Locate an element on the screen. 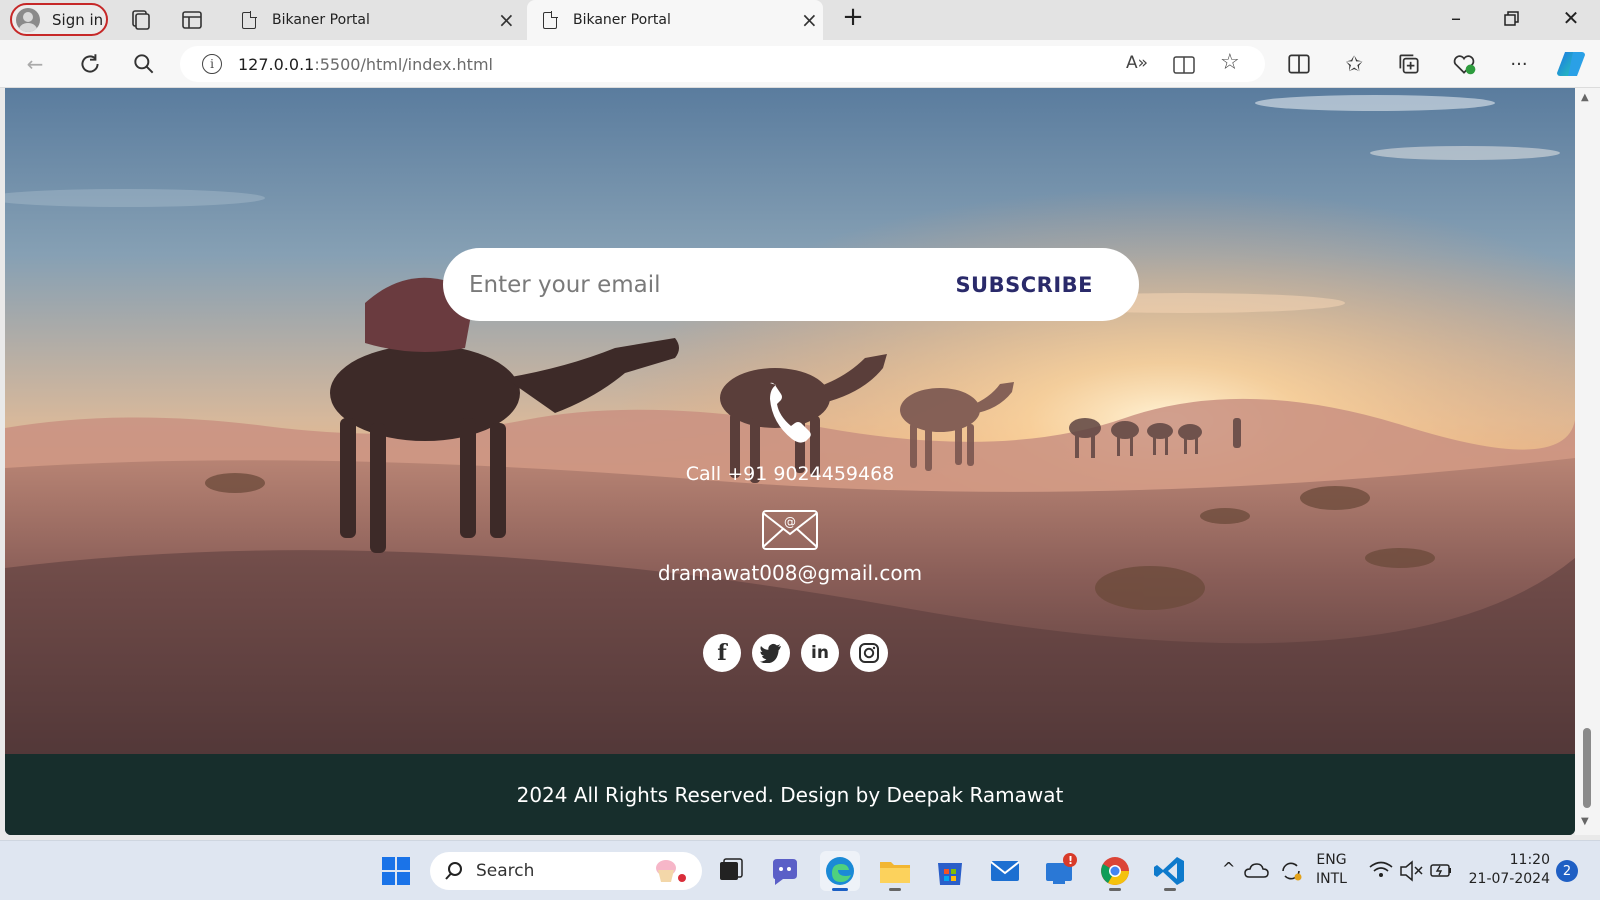  address-bar: i 127.0.0.1:5500/html/index.html A» ☆ is located at coordinates (722, 64).